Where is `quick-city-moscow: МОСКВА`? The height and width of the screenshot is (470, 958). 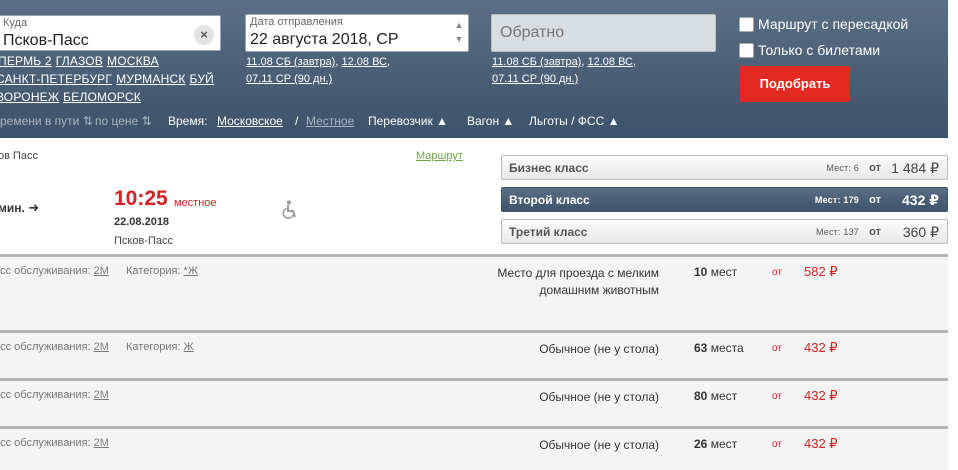 quick-city-moscow: МОСКВА is located at coordinates (133, 61).